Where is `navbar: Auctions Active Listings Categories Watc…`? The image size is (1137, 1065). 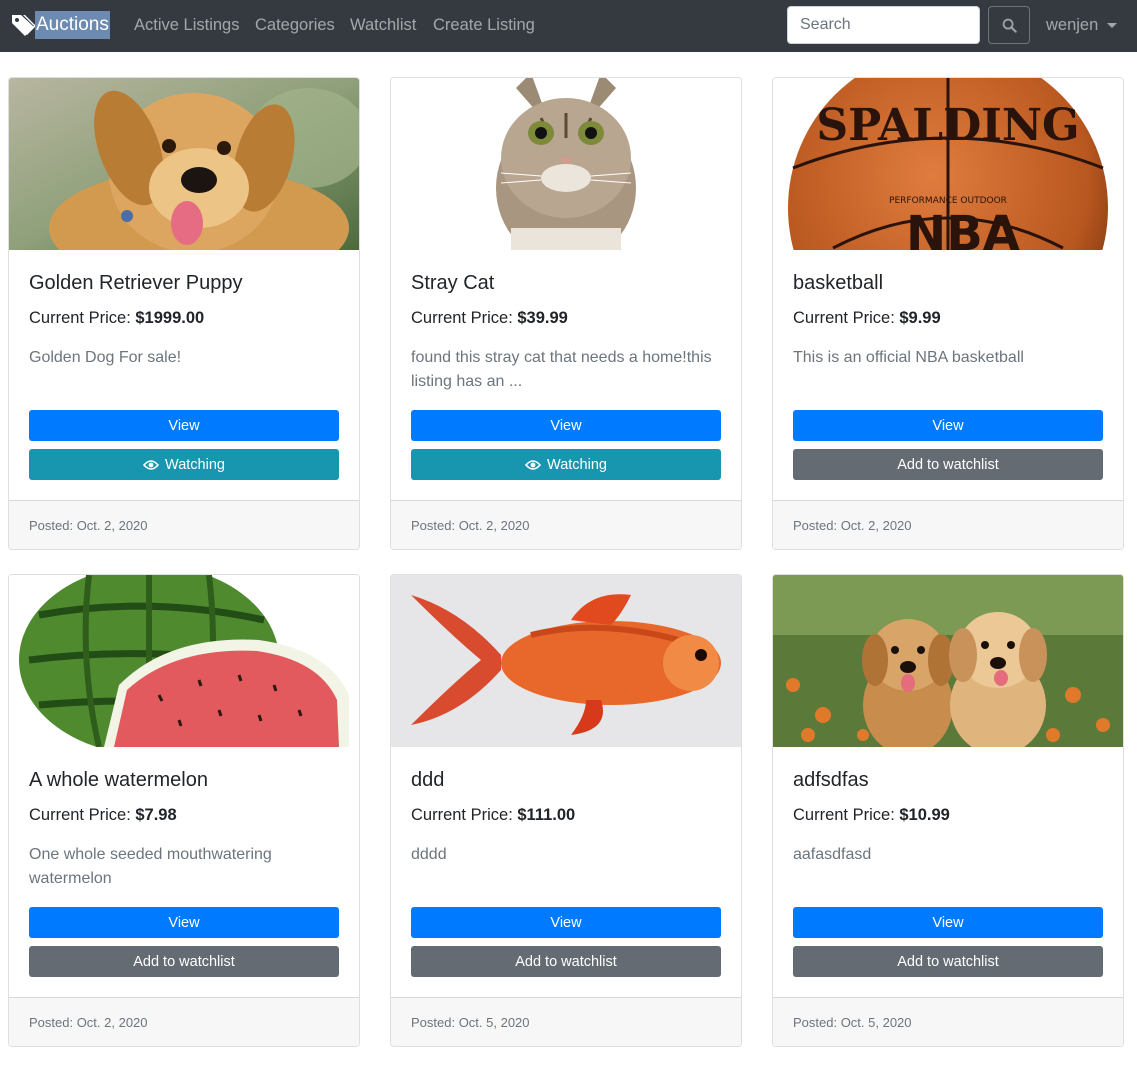
navbar: Auctions Active Listings Categories Watc… is located at coordinates (568, 26).